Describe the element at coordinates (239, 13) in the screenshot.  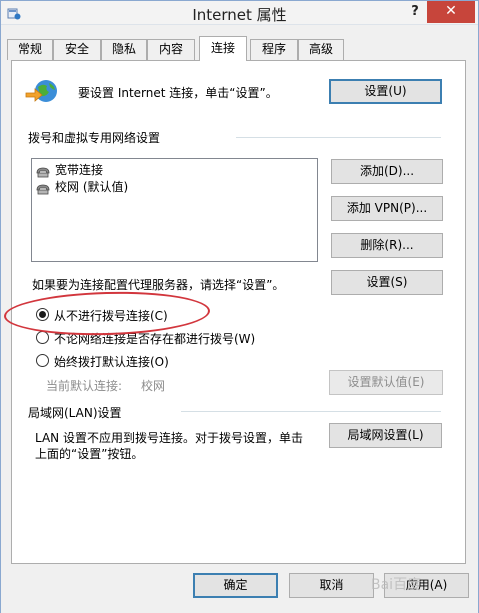
I see `title-bar: Internet 属性 ? ✕` at that location.